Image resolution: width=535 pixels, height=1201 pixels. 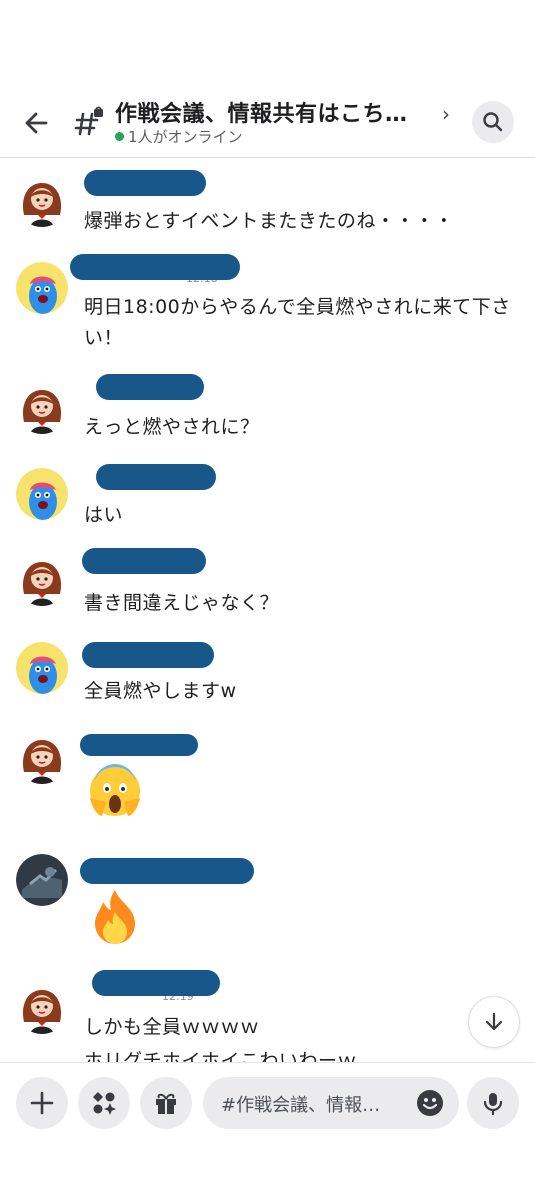 I want to click on apps-icon, so click(x=104, y=1103).